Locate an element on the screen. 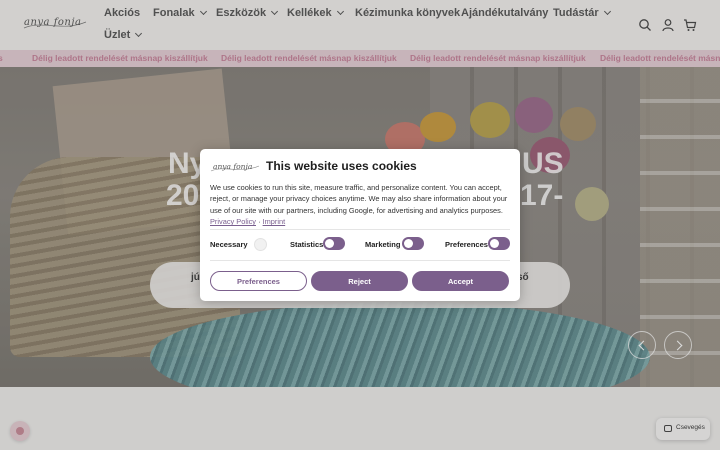 The width and height of the screenshot is (720, 450). toggle-label-preferences: Preferences is located at coordinates (466, 244).